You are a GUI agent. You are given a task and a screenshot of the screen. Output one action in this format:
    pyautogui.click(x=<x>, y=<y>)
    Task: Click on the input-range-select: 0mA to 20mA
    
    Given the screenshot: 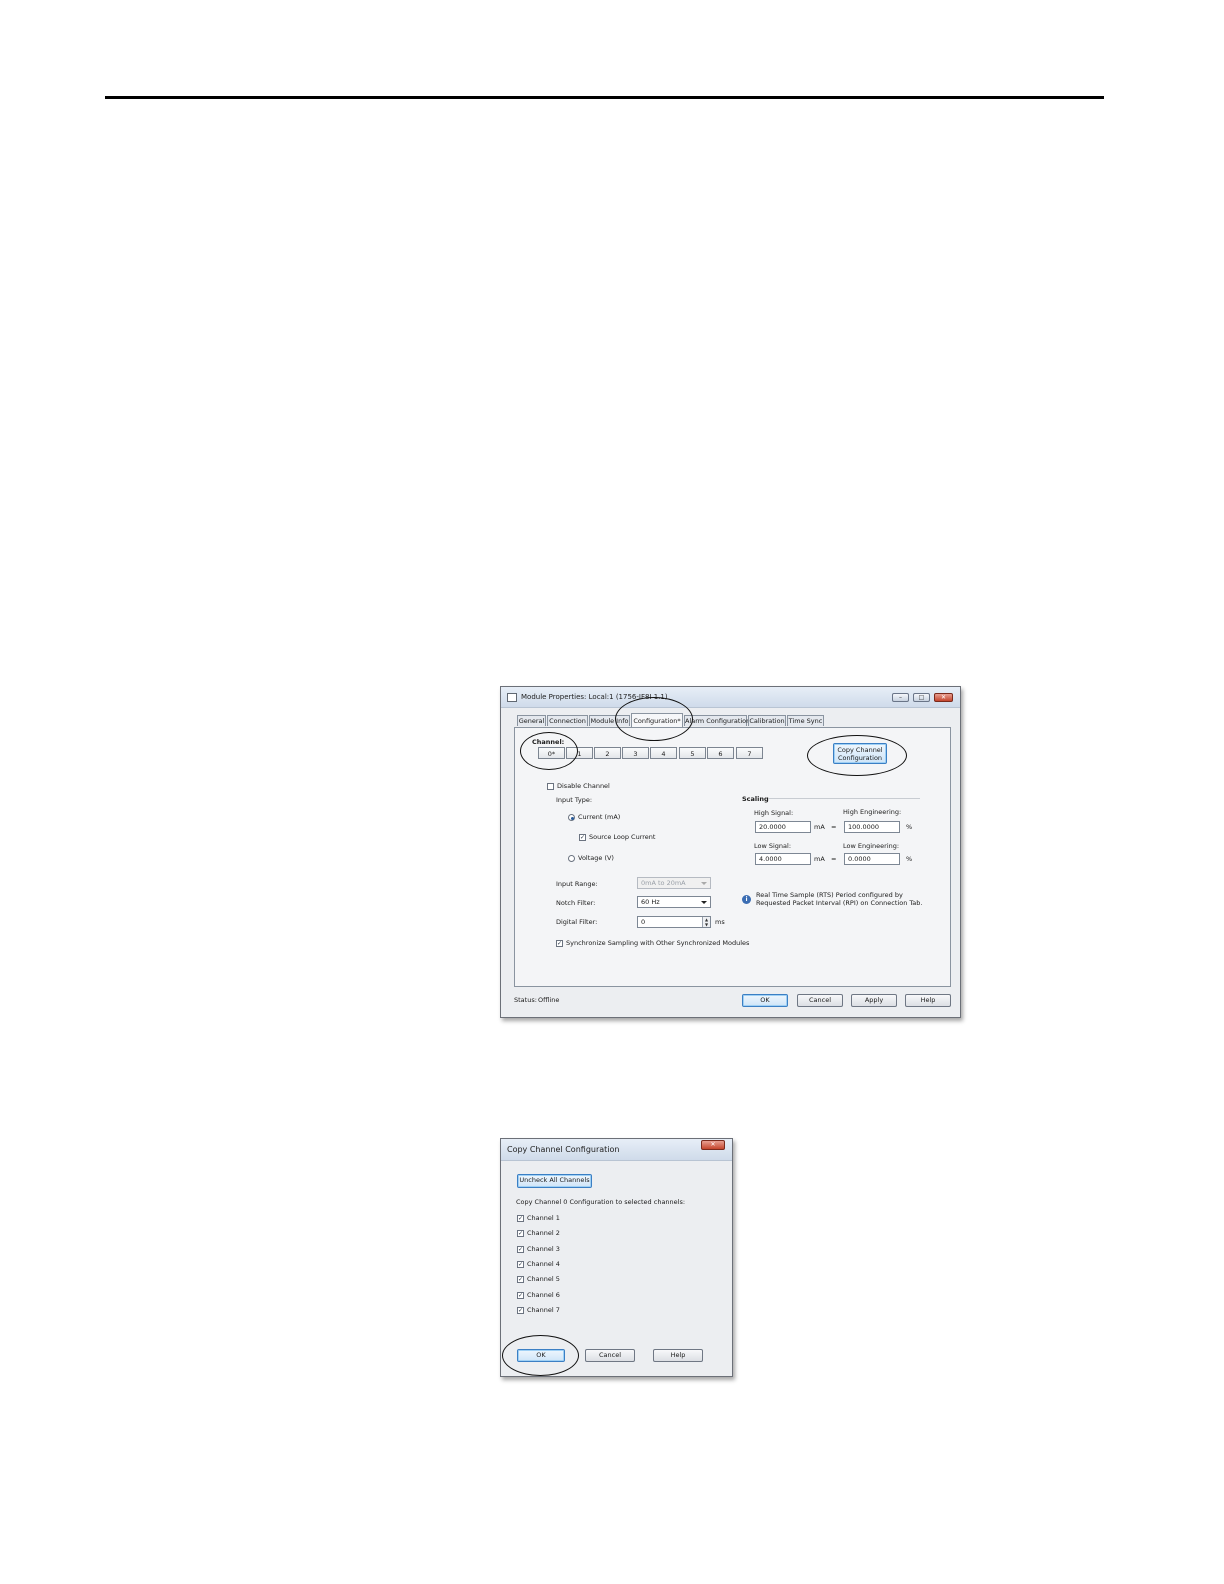 What is the action you would take?
    pyautogui.click(x=674, y=883)
    